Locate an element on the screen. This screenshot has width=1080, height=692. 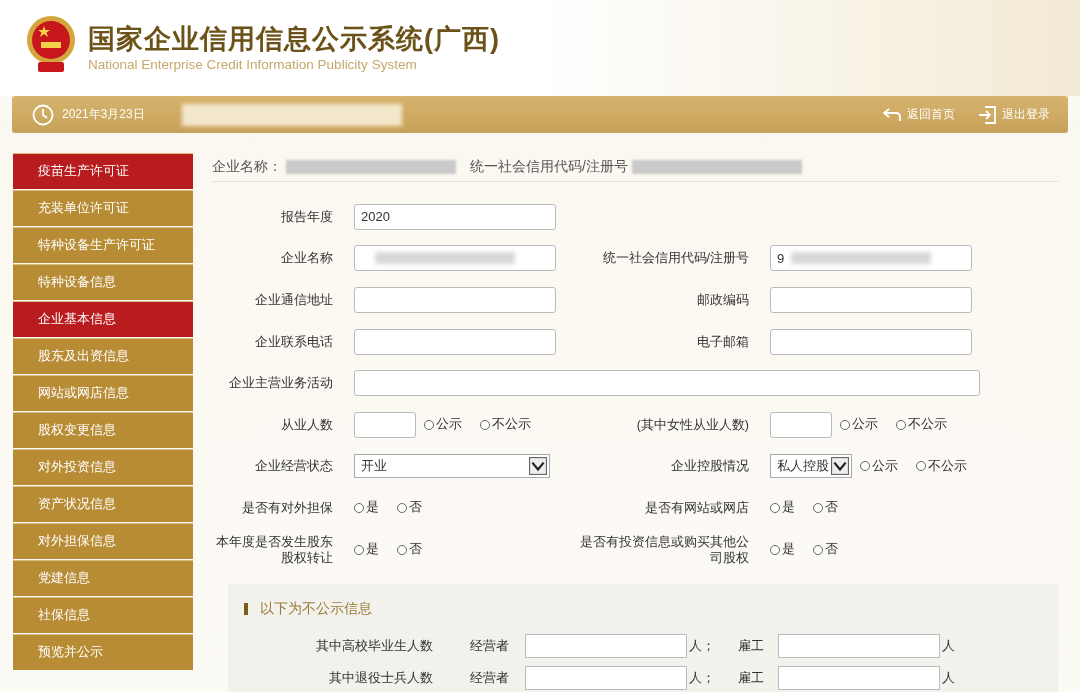
company-info-label: 企业名称： is located at coordinates (247, 167).